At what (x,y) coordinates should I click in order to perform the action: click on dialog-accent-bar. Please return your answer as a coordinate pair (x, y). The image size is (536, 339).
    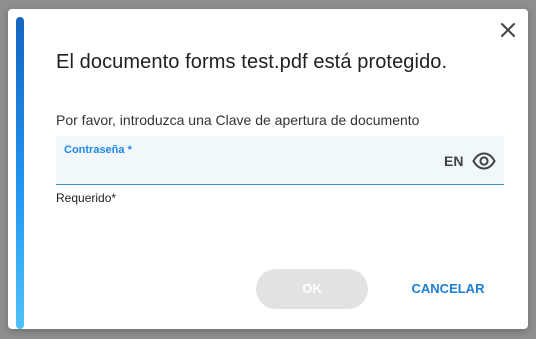
    Looking at the image, I should click on (20, 173).